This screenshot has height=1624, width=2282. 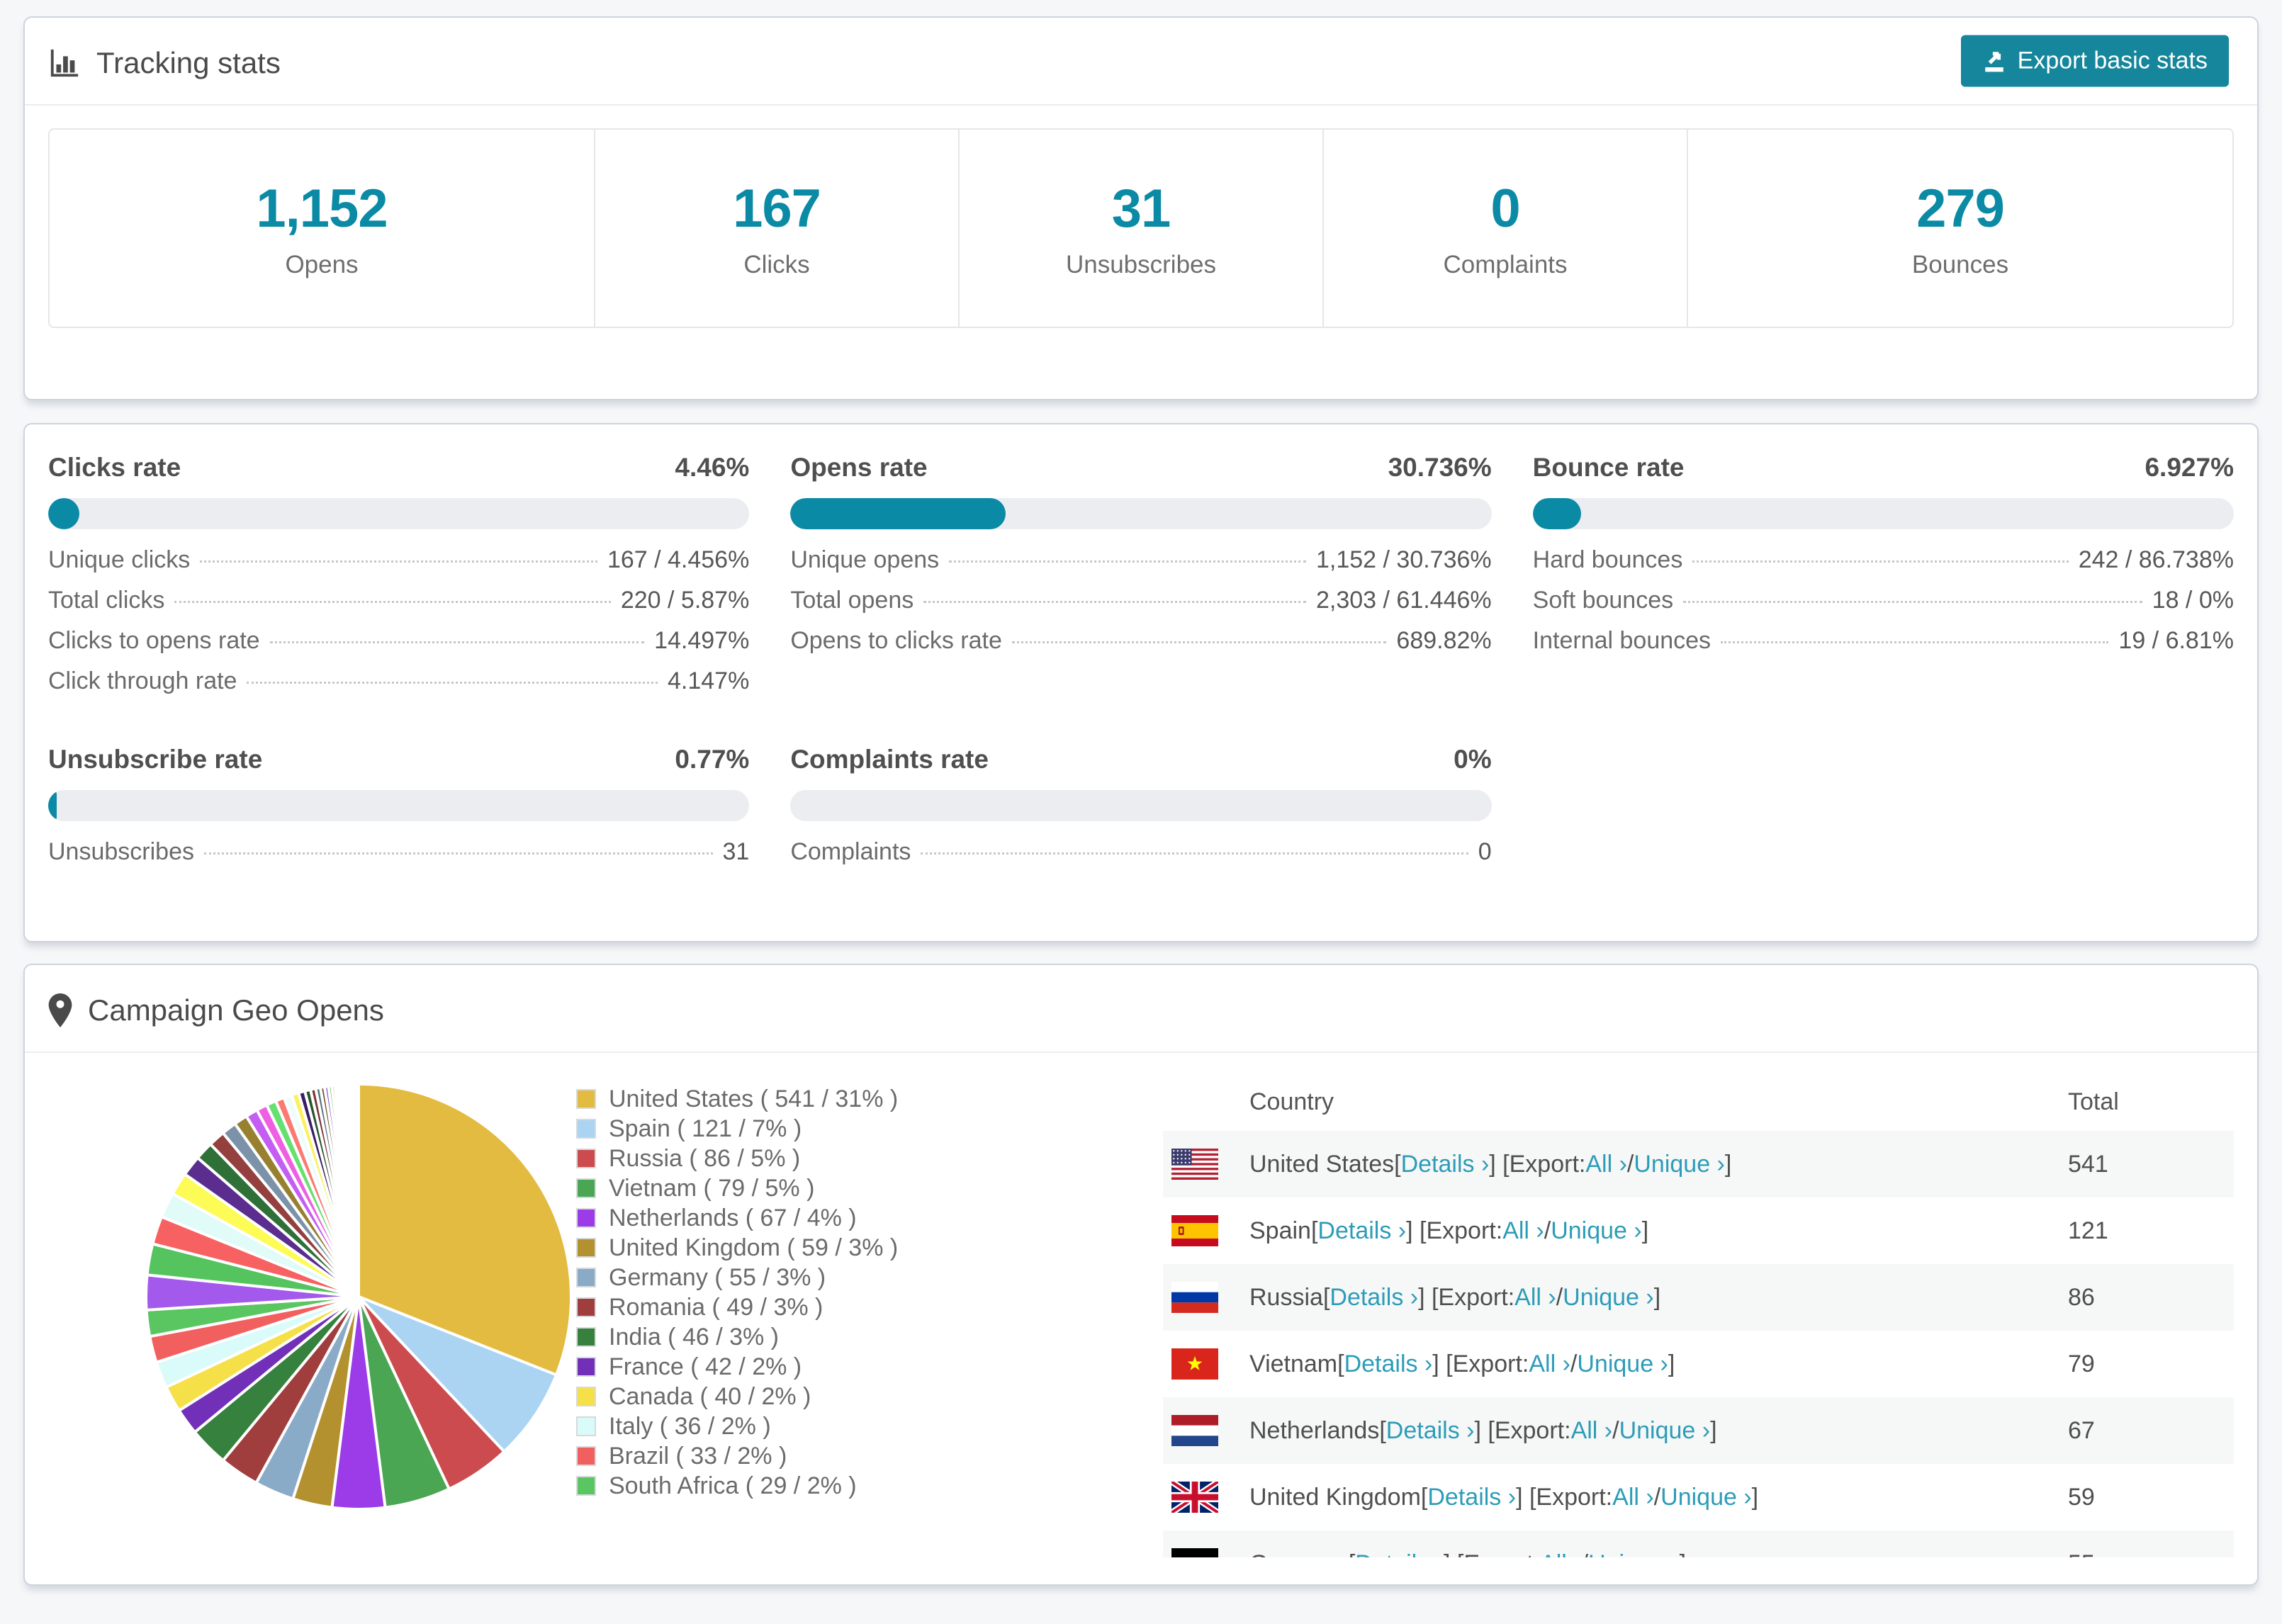 What do you see at coordinates (1608, 468) in the screenshot?
I see `rate-title: Bounce rate` at bounding box center [1608, 468].